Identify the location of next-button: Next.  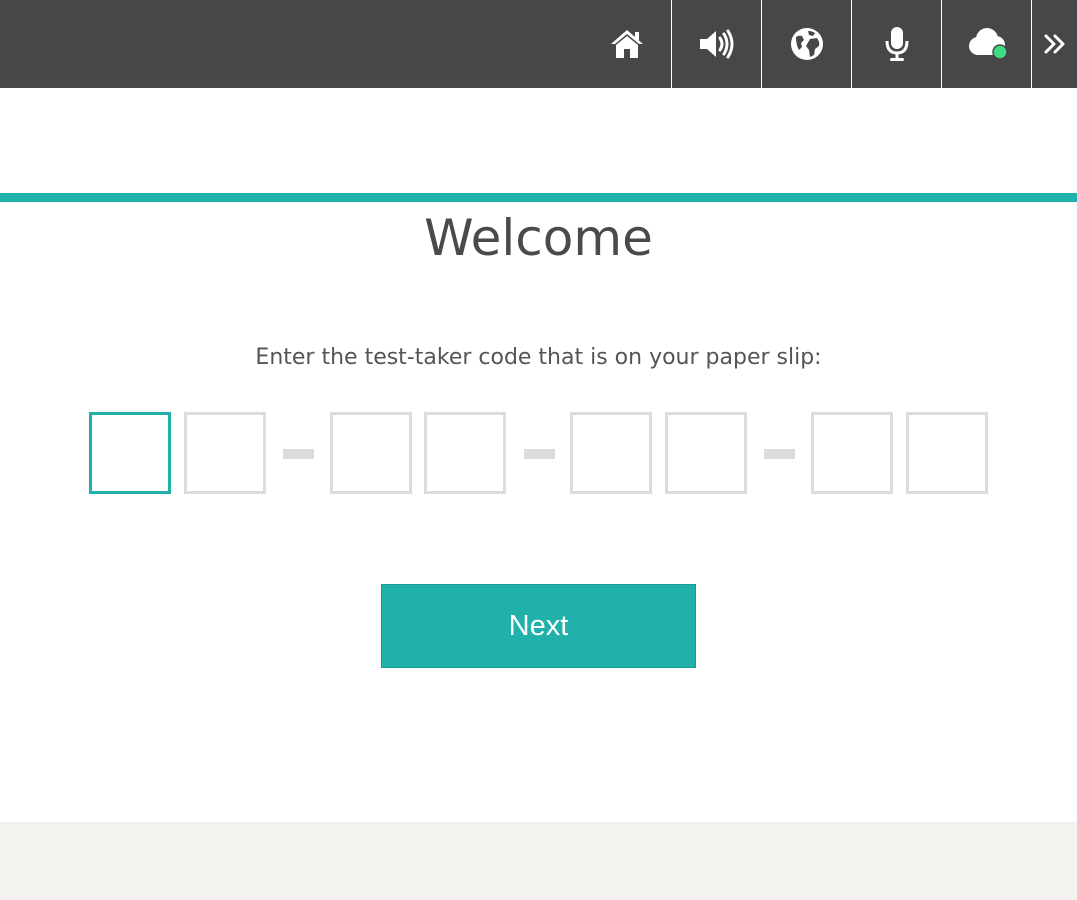
(538, 626).